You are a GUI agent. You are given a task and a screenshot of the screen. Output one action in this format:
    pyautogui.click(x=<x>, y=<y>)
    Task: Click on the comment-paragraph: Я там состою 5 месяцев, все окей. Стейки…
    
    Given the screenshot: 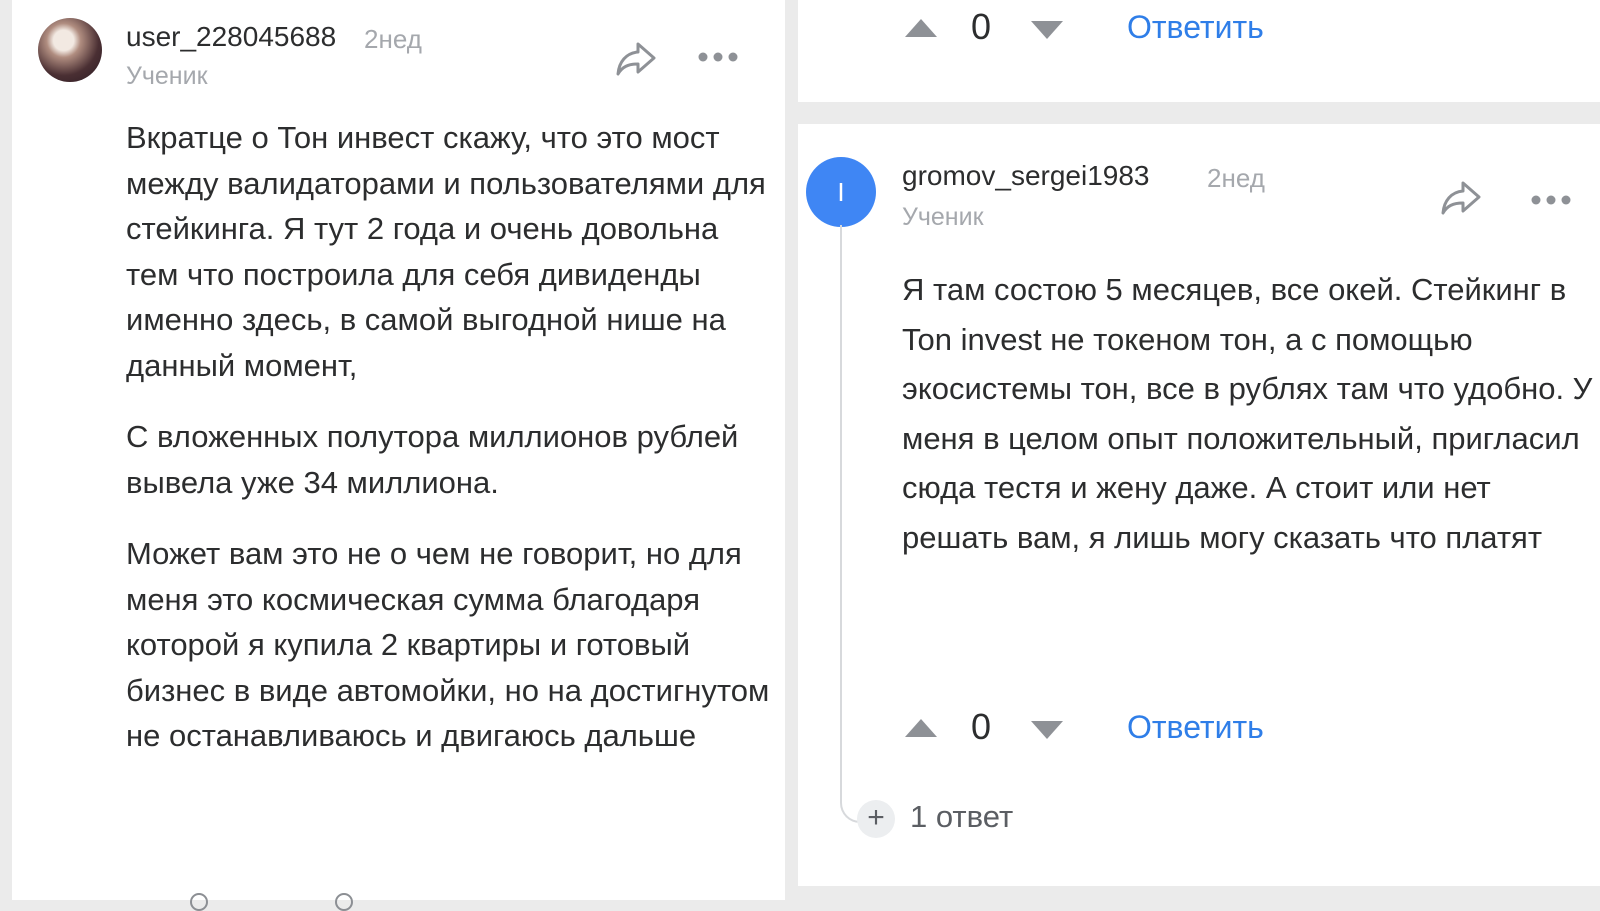 What is the action you would take?
    pyautogui.click(x=1247, y=413)
    